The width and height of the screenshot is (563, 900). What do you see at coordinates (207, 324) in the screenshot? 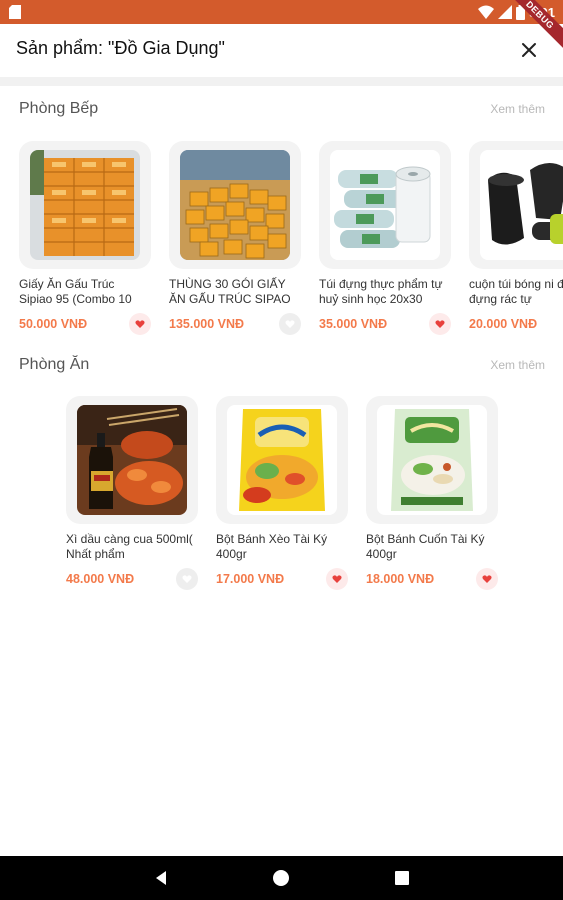
I see `product-price: 135.000 VNĐ` at bounding box center [207, 324].